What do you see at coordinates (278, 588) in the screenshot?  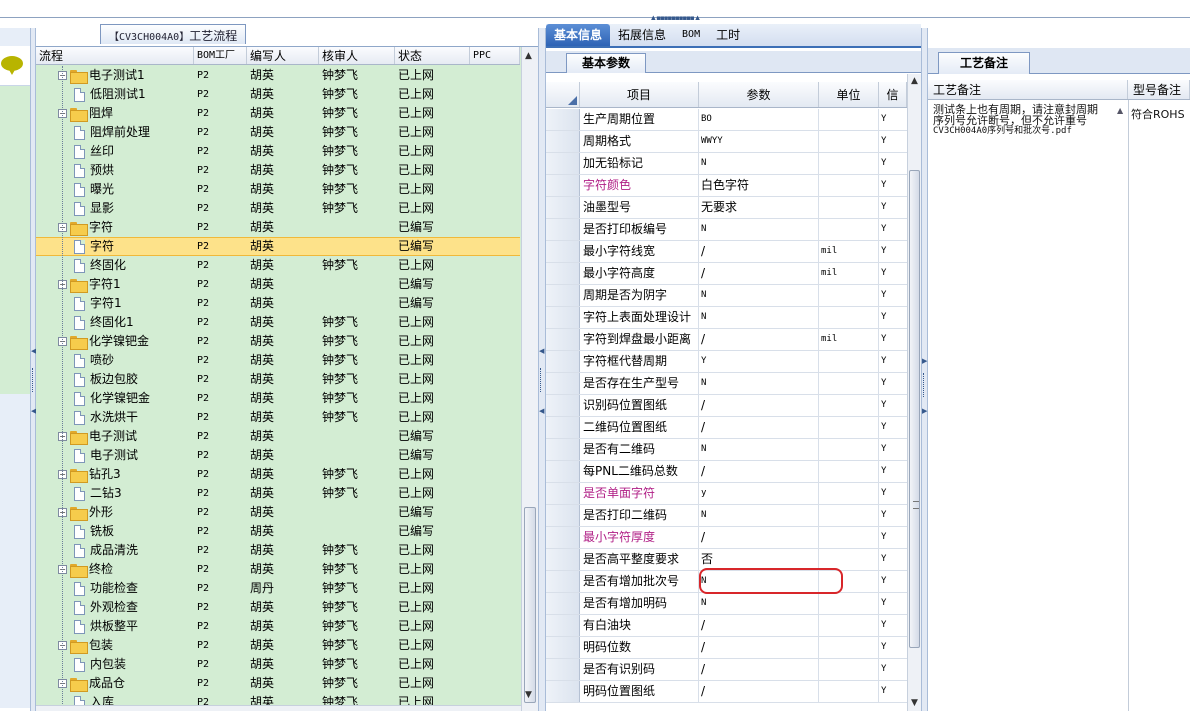 I see `tree-step-row: 功能检查 P2 周丹 钟梦飞 已上网` at bounding box center [278, 588].